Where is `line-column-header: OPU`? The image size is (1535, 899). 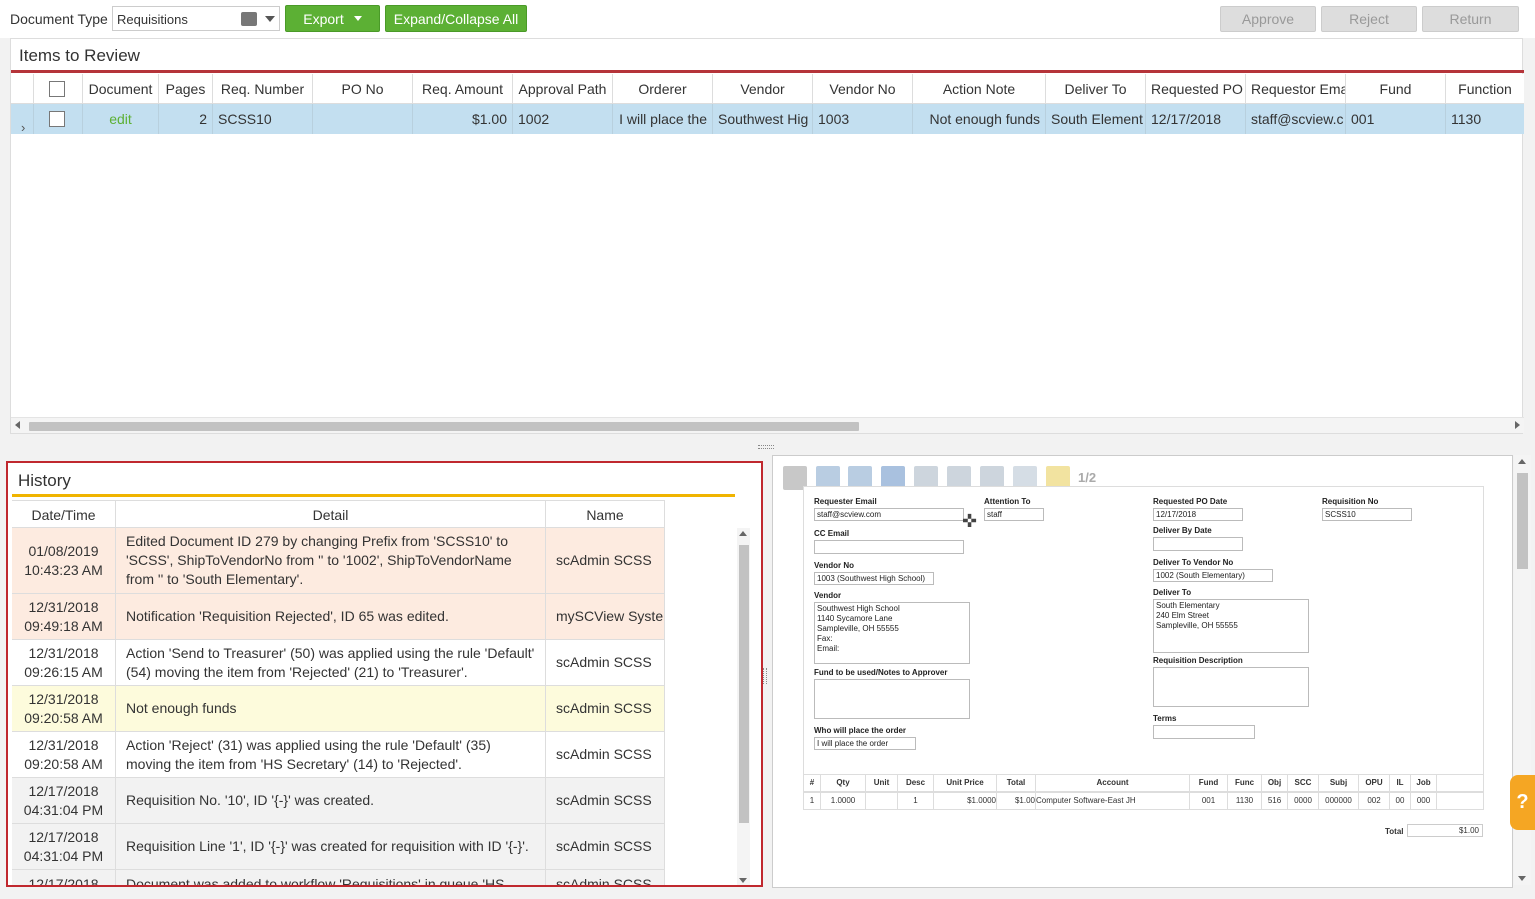
line-column-header: OPU is located at coordinates (1374, 783).